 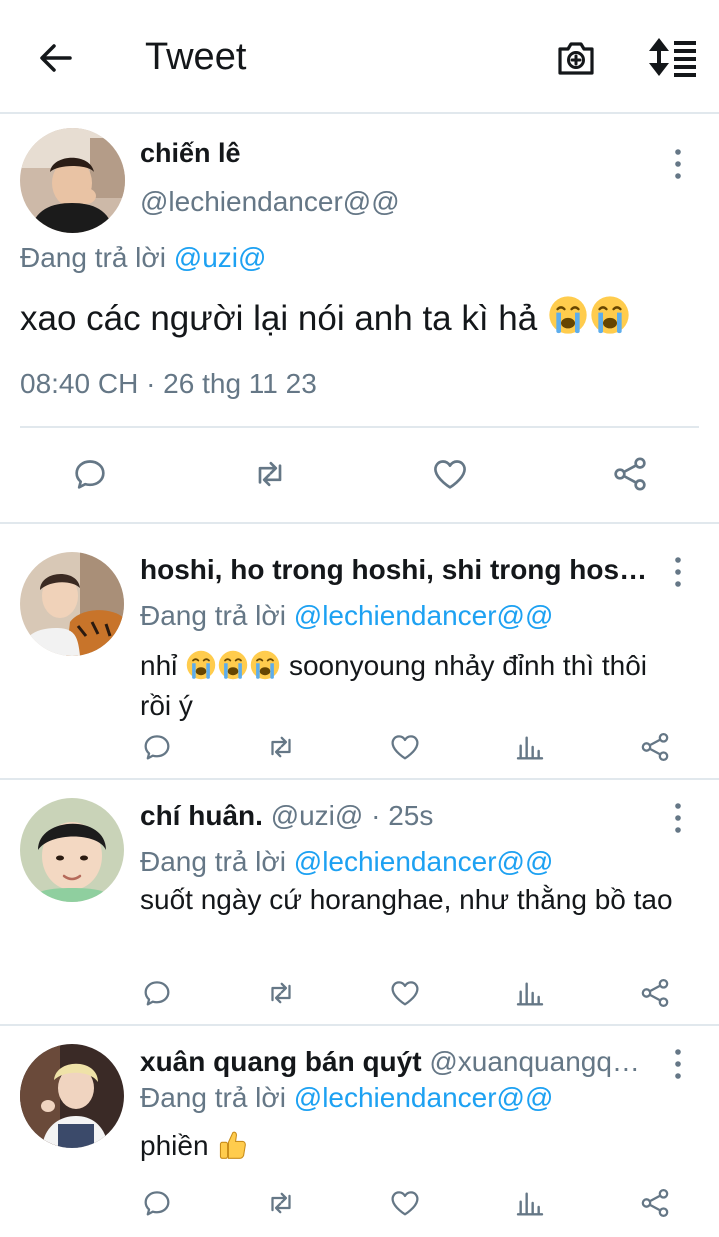 I want to click on back-button, so click(x=56, y=58).